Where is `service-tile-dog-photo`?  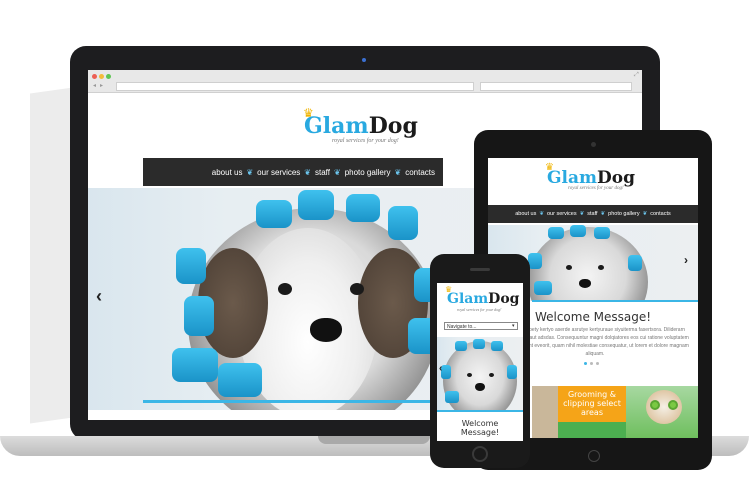
service-tile-dog-photo is located at coordinates (545, 412).